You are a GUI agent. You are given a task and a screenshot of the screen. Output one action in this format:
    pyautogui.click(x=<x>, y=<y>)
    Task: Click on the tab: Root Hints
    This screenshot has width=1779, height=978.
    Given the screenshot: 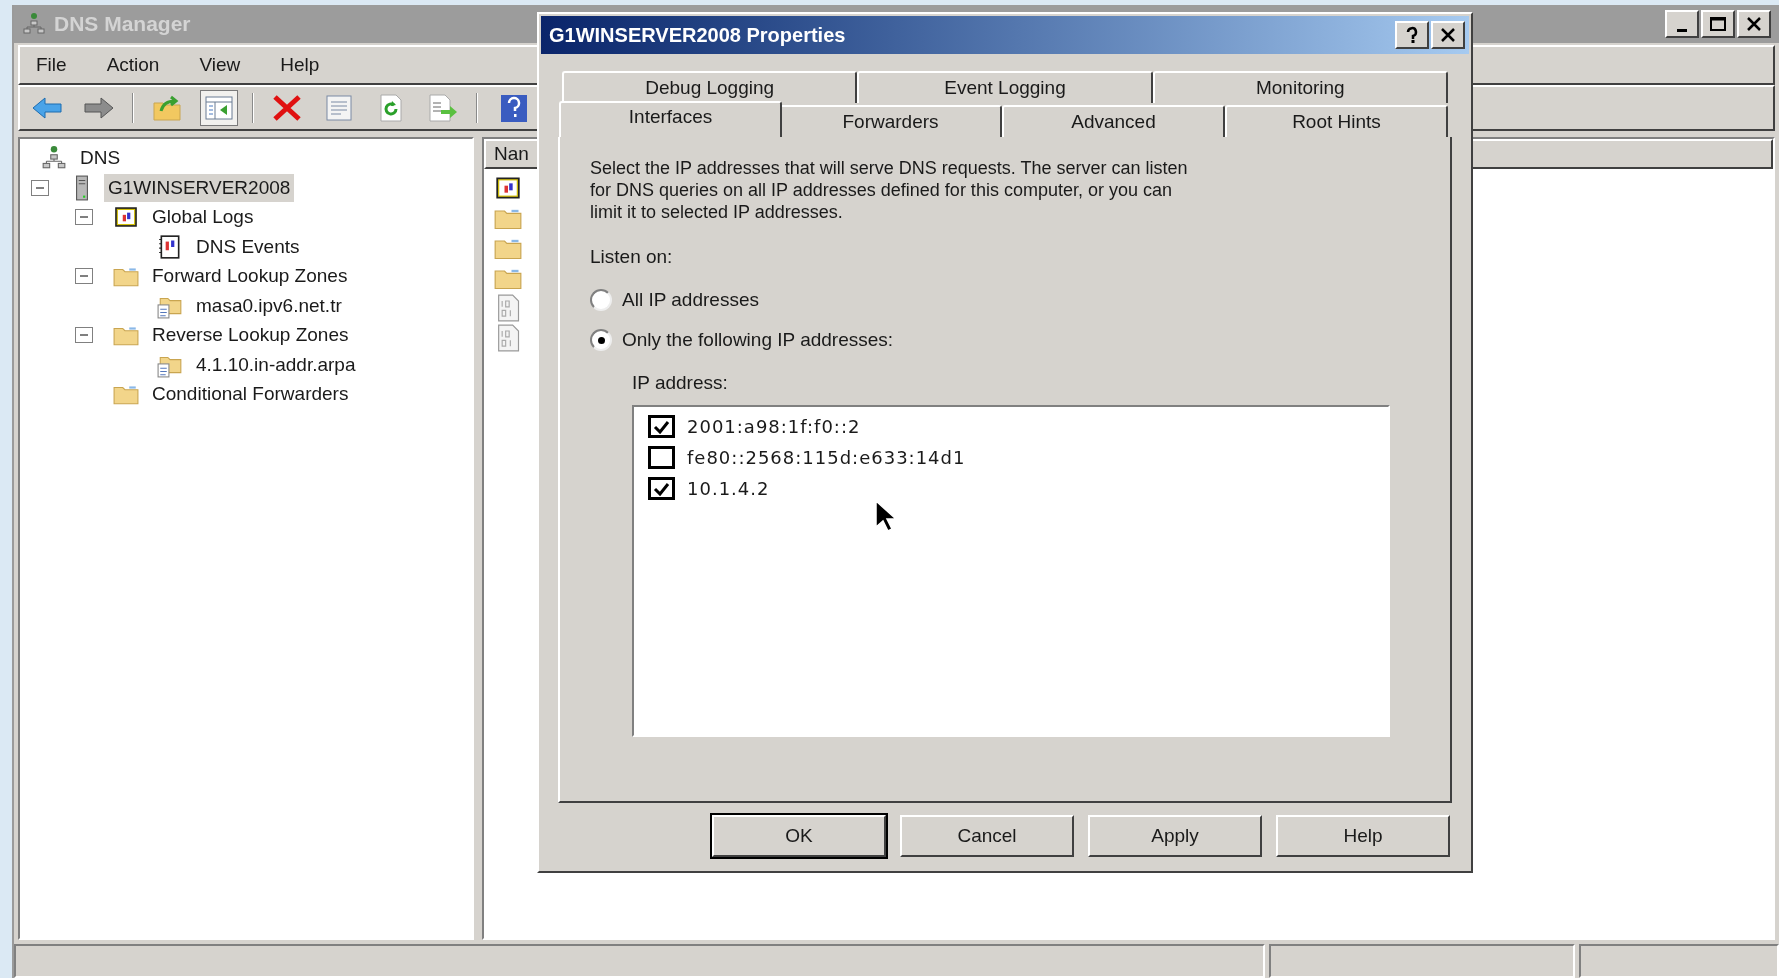 What is the action you would take?
    pyautogui.click(x=1336, y=121)
    